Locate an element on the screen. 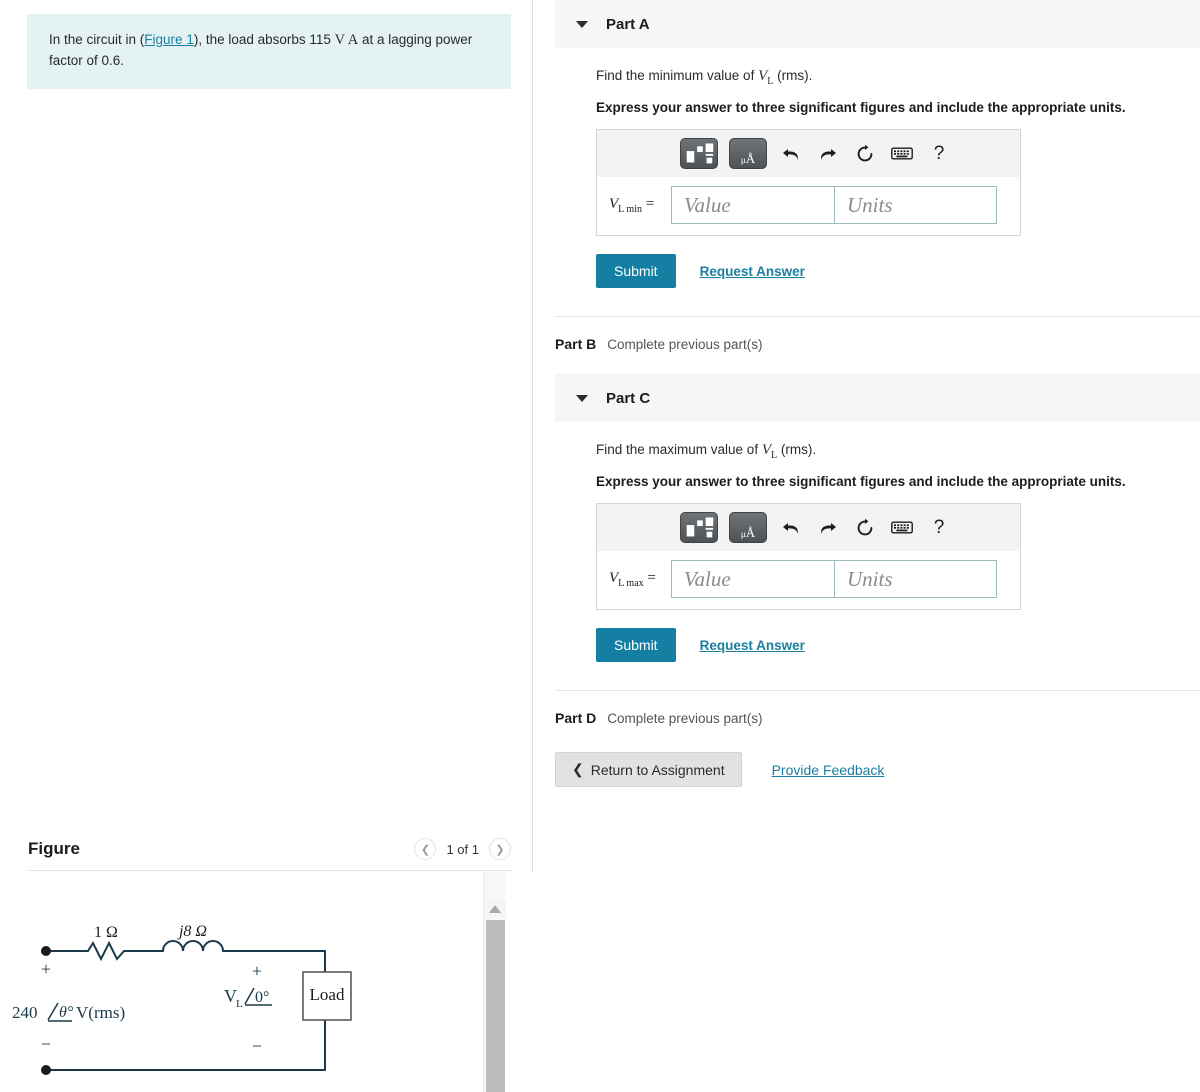  inductor-label: j8 Ω is located at coordinates (192, 931).